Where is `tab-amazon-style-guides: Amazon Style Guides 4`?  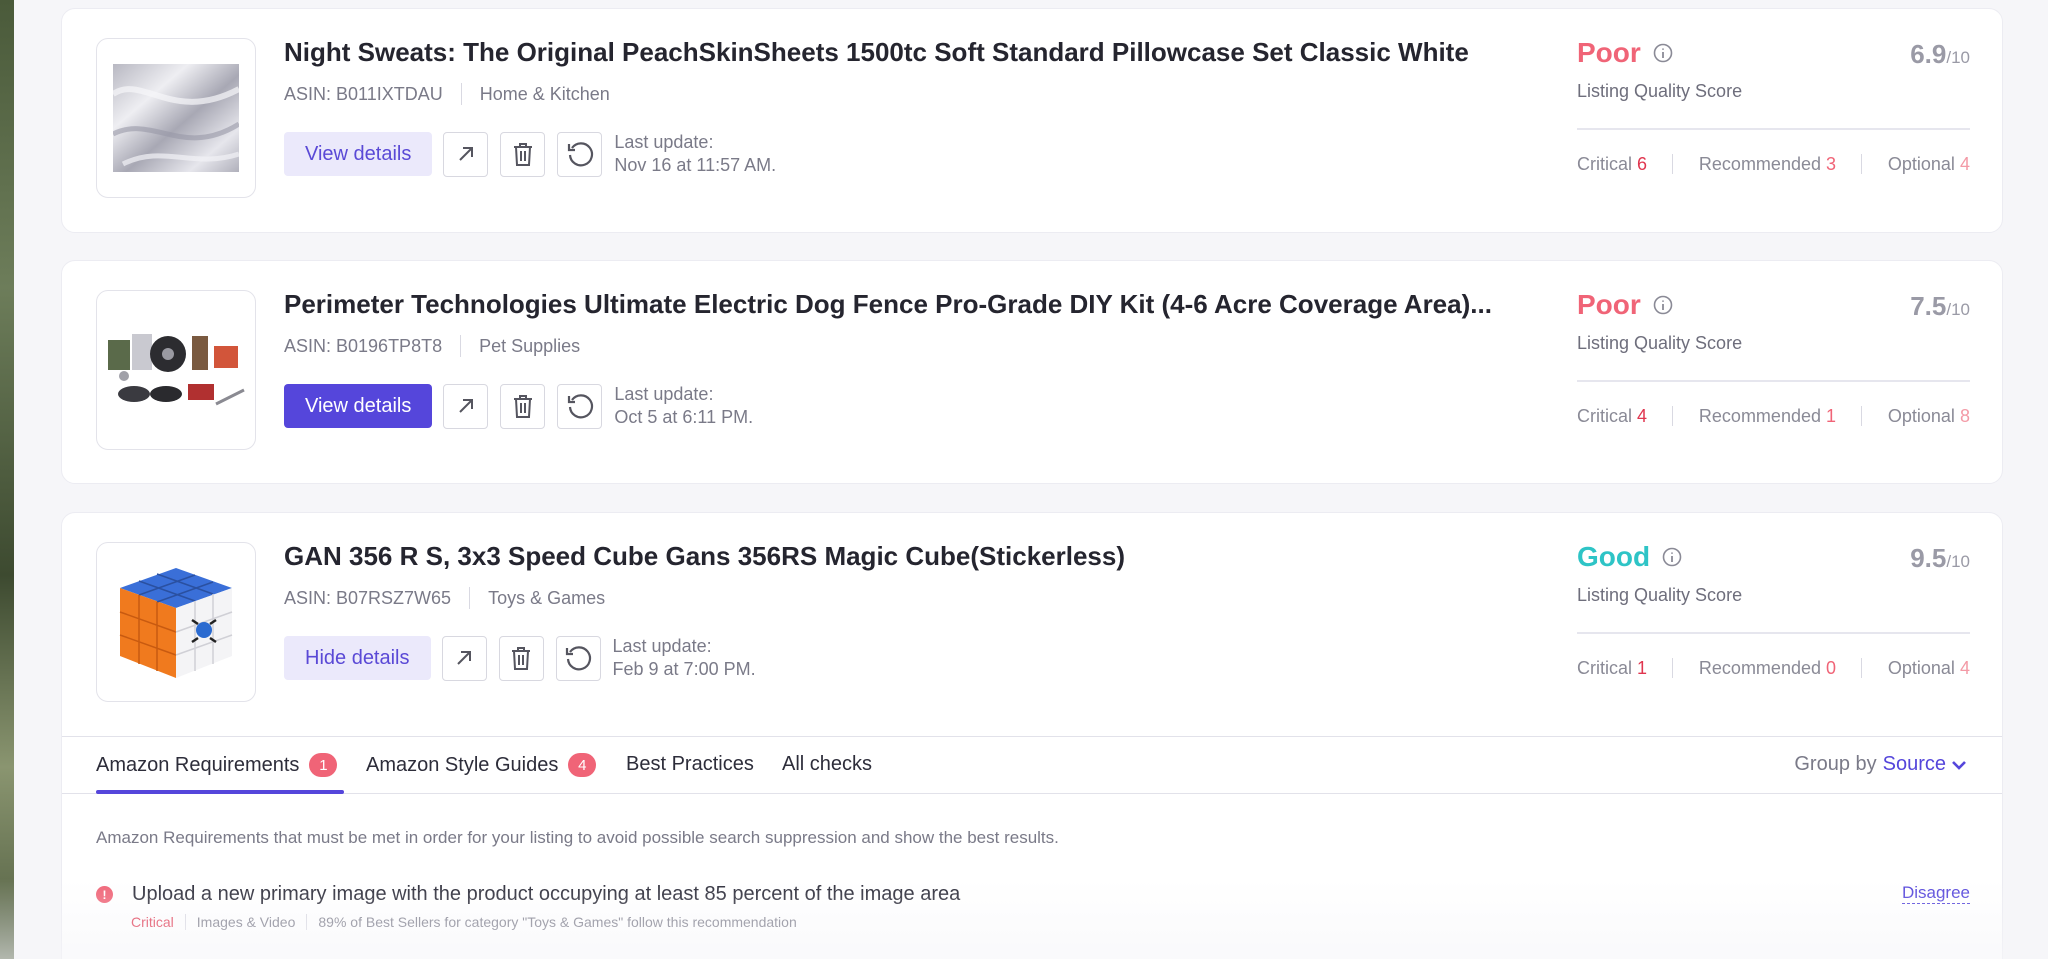
tab-amazon-style-guides: Amazon Style Guides 4 is located at coordinates (481, 765).